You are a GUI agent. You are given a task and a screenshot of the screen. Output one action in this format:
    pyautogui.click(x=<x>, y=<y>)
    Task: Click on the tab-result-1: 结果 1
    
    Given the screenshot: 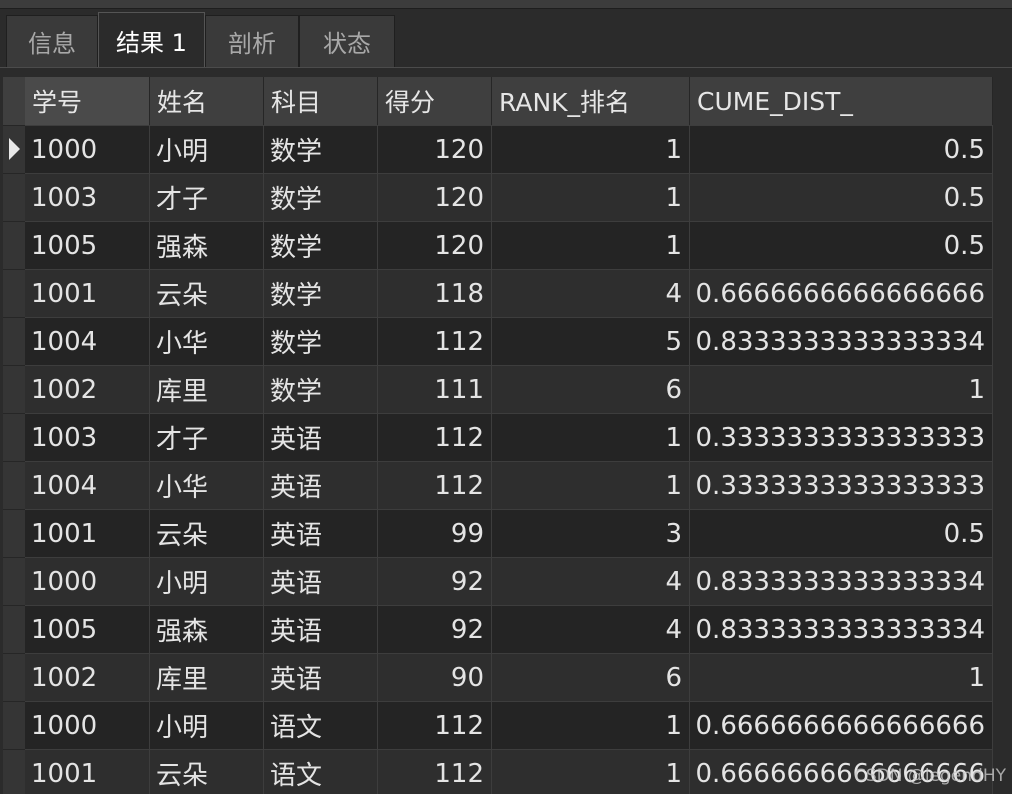 What is the action you would take?
    pyautogui.click(x=151, y=39)
    